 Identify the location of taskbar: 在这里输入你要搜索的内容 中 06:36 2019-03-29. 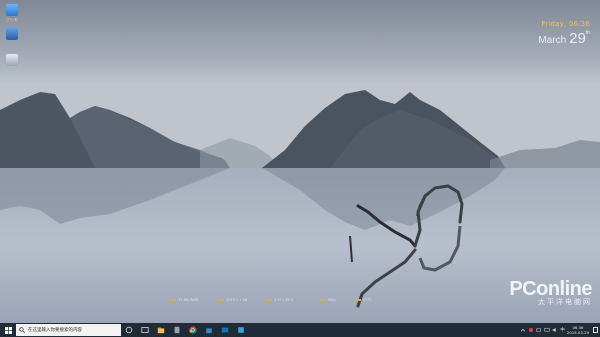
(300, 330).